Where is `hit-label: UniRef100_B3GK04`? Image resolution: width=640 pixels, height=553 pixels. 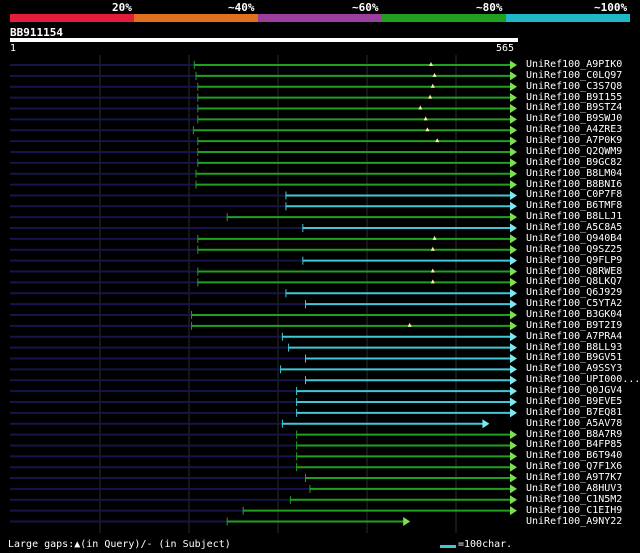 hit-label: UniRef100_B3GK04 is located at coordinates (574, 314).